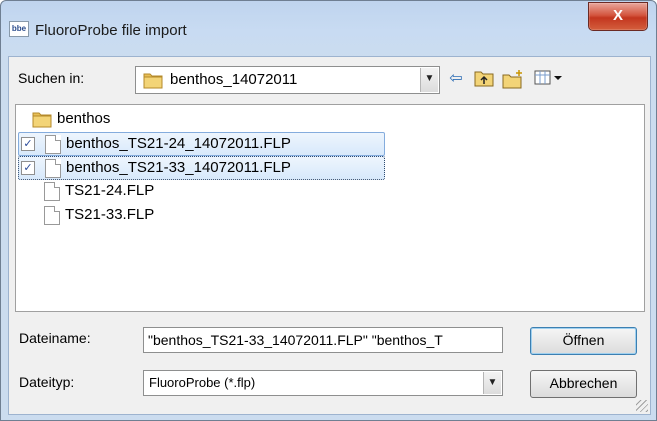  I want to click on title-bar: bbe FluoroProbe file import X, so click(328, 23).